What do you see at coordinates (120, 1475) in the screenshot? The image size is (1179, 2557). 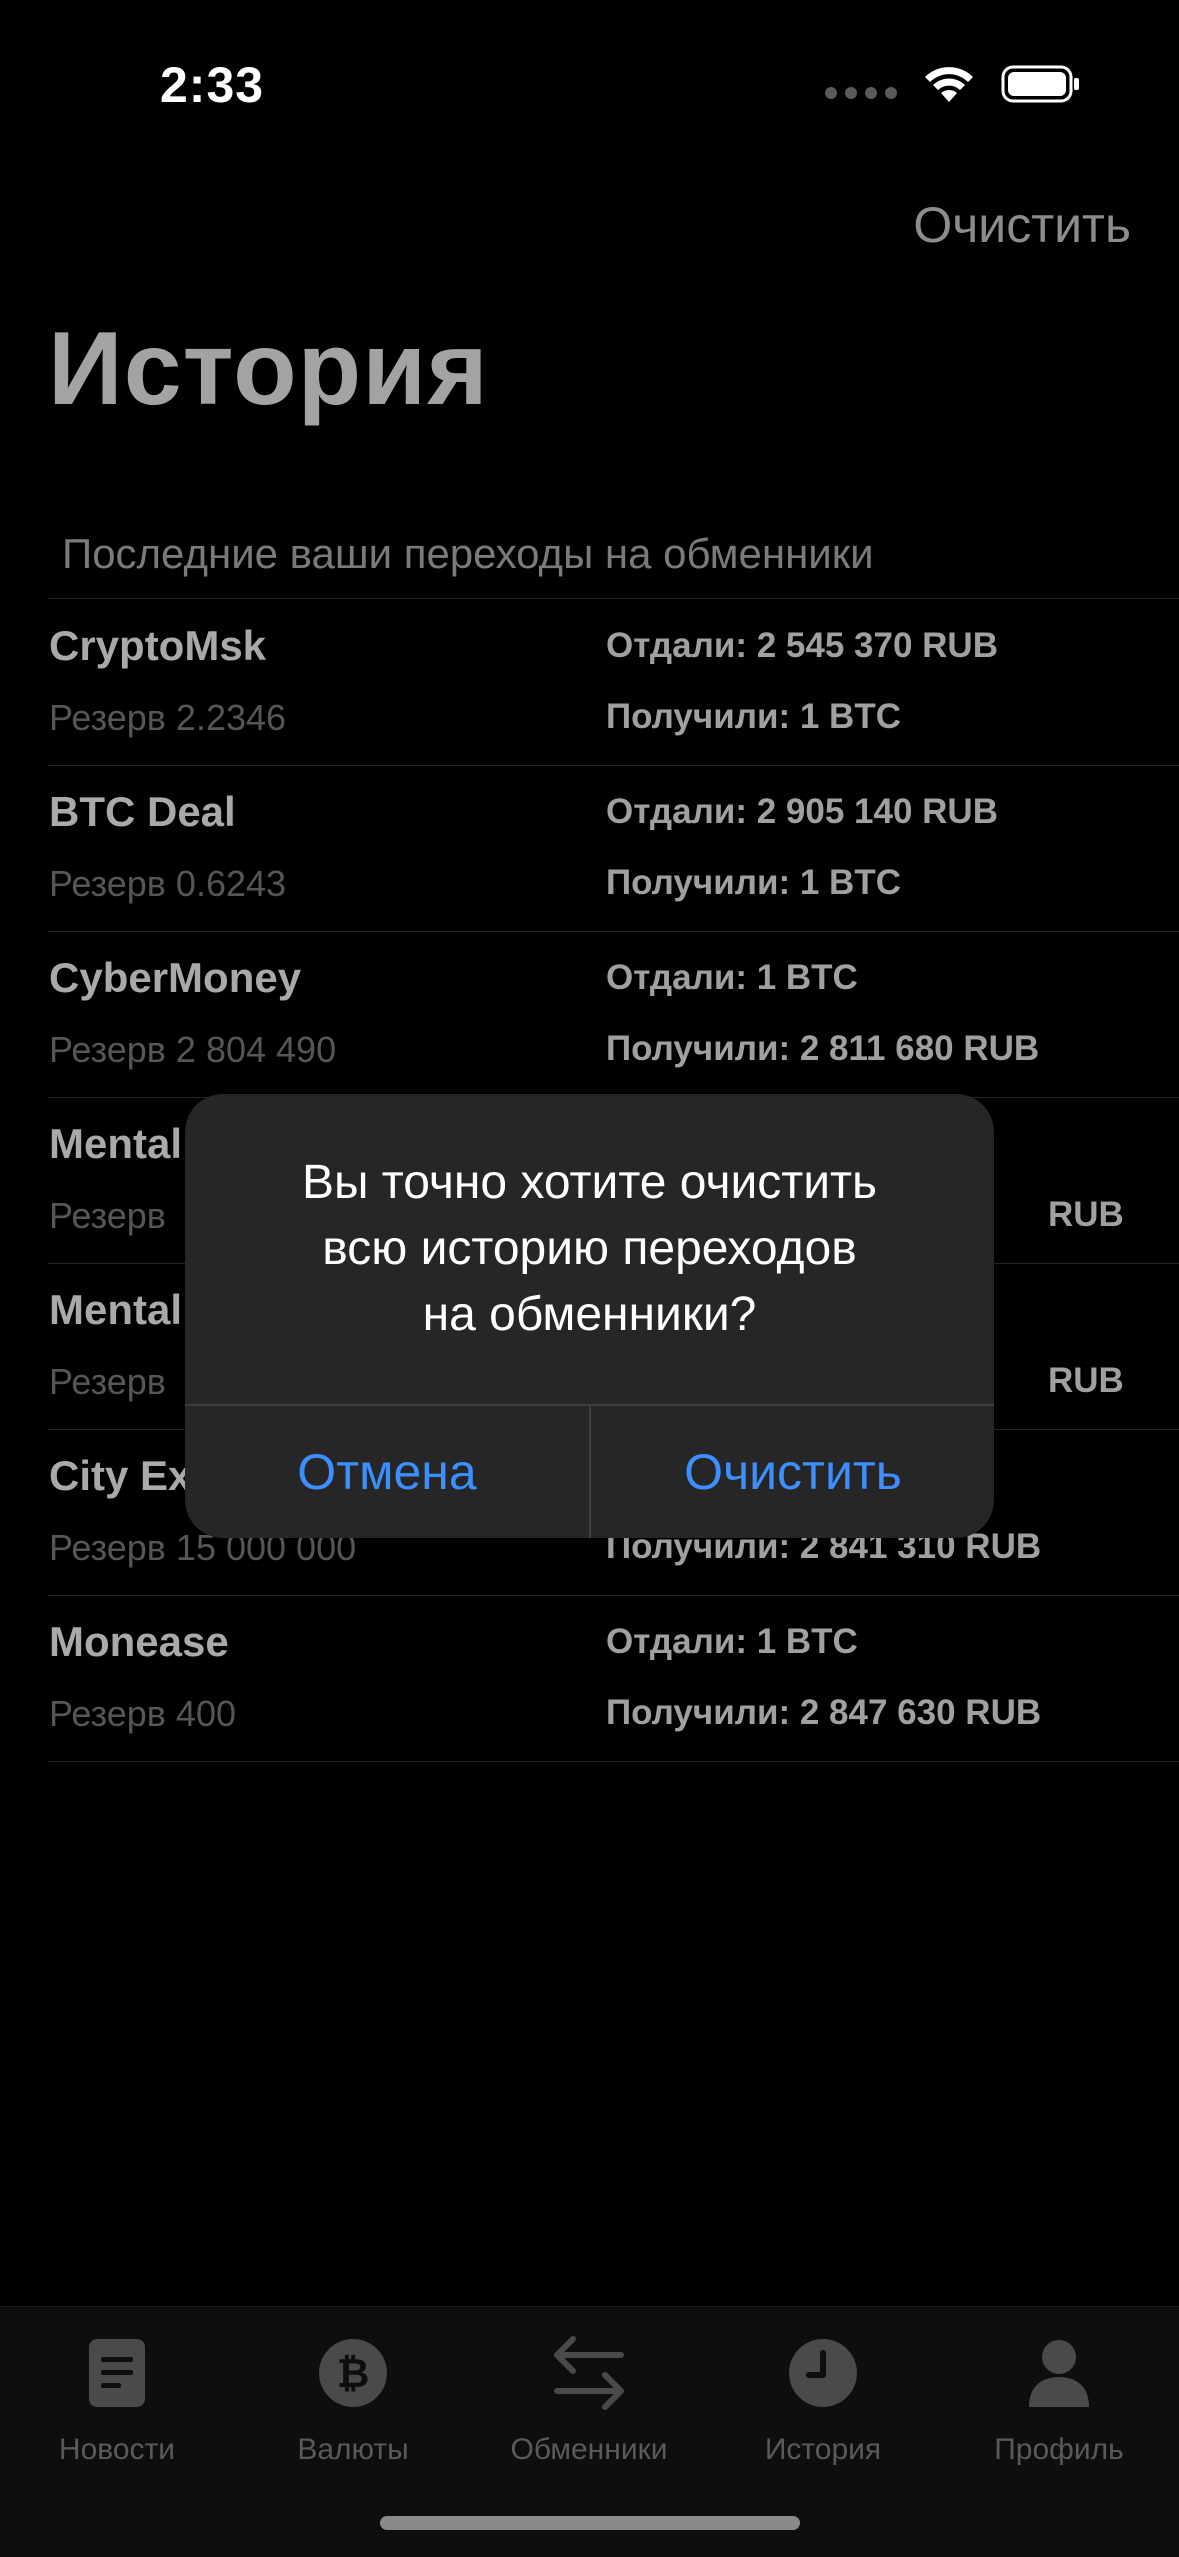 I see `exchanger-name: City Ex` at bounding box center [120, 1475].